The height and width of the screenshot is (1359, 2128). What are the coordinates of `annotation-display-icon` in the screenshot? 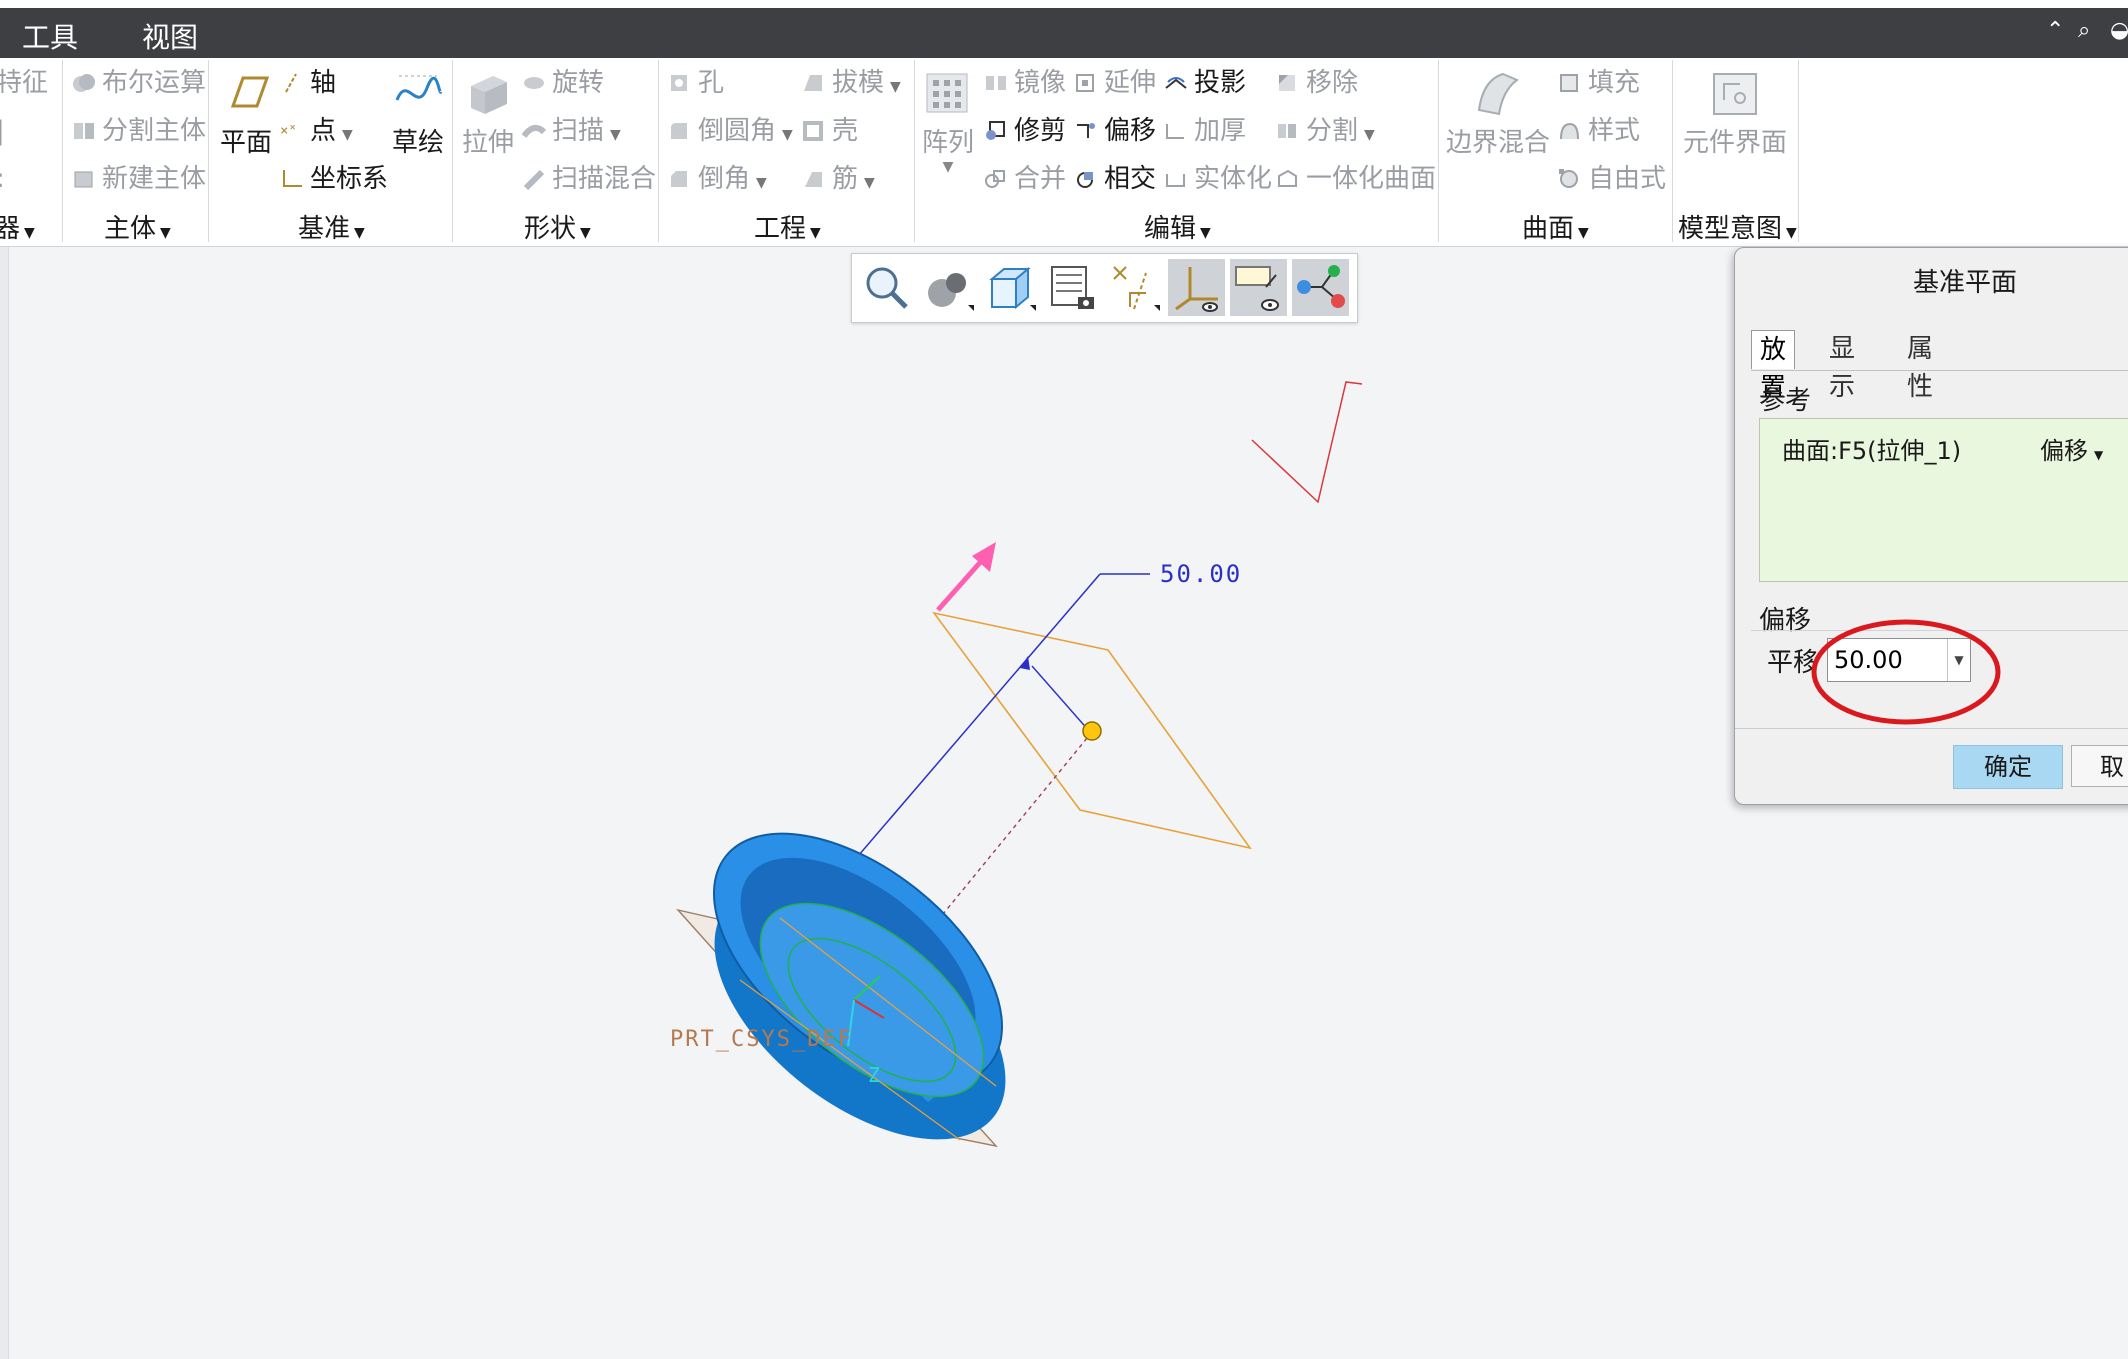 It's located at (1257, 288).